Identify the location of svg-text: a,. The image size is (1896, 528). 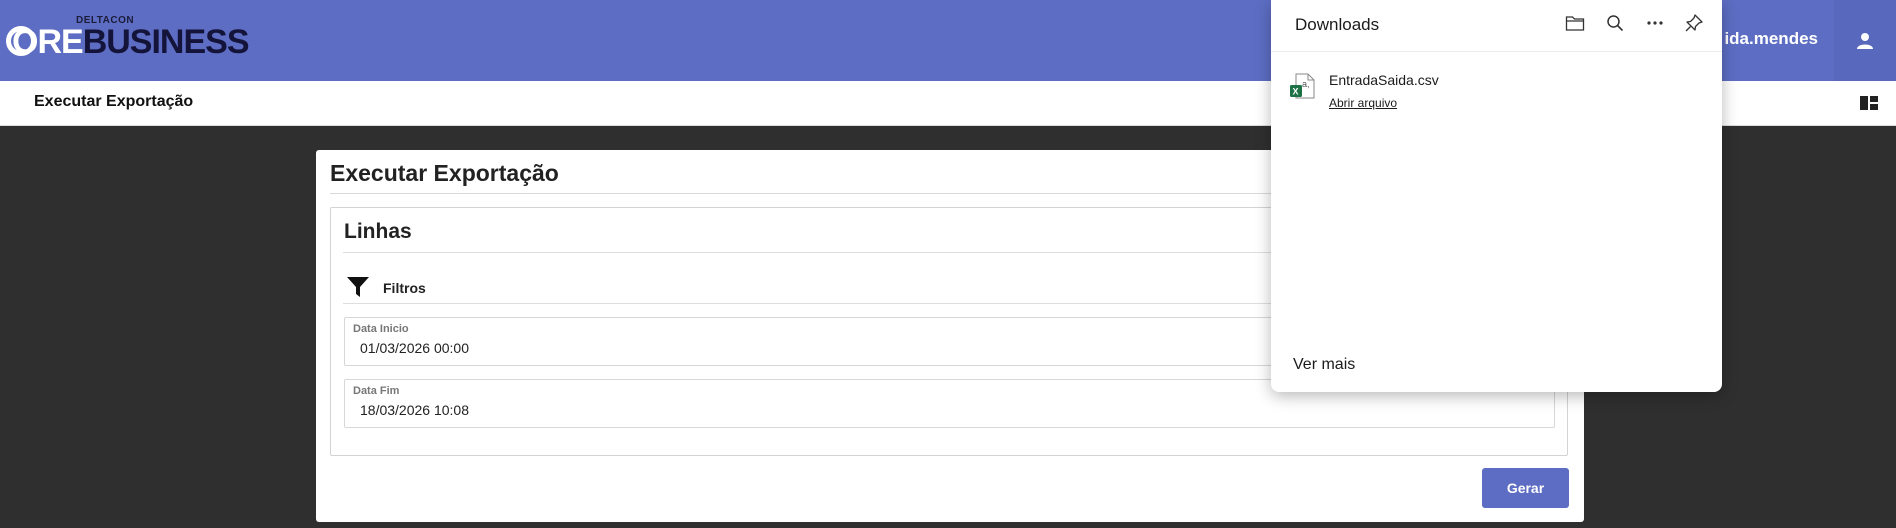
(1306, 84).